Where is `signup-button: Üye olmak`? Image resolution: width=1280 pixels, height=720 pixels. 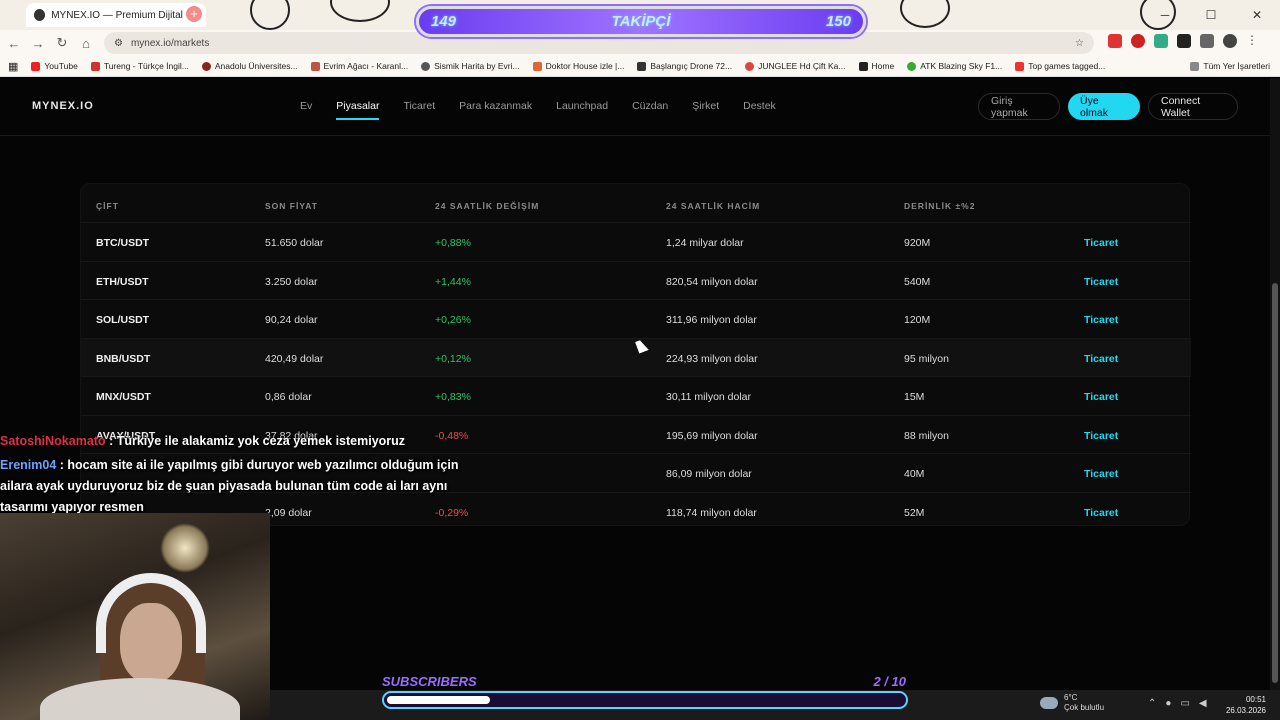 signup-button: Üye olmak is located at coordinates (1104, 106).